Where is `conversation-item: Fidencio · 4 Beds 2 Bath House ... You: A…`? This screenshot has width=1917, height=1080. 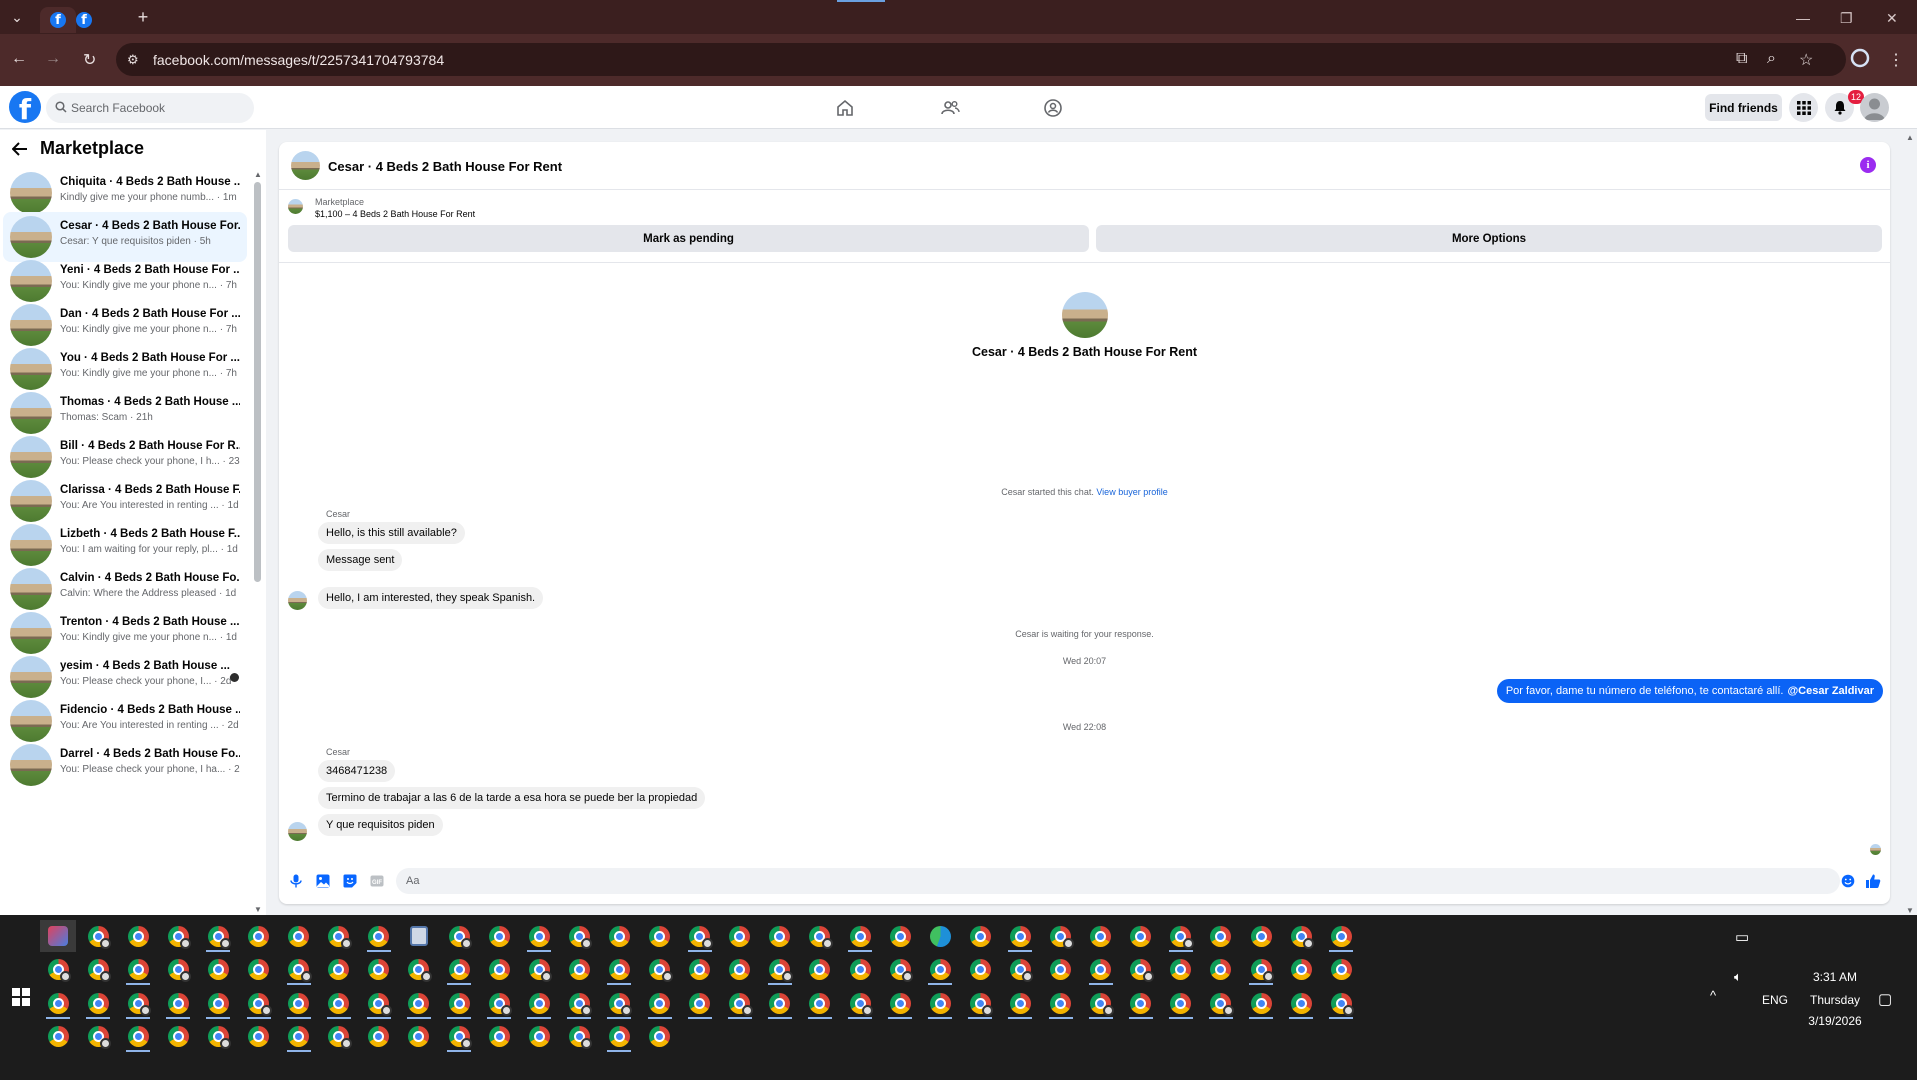 conversation-item: Fidencio · 4 Beds 2 Bath House ... You: A… is located at coordinates (125, 721).